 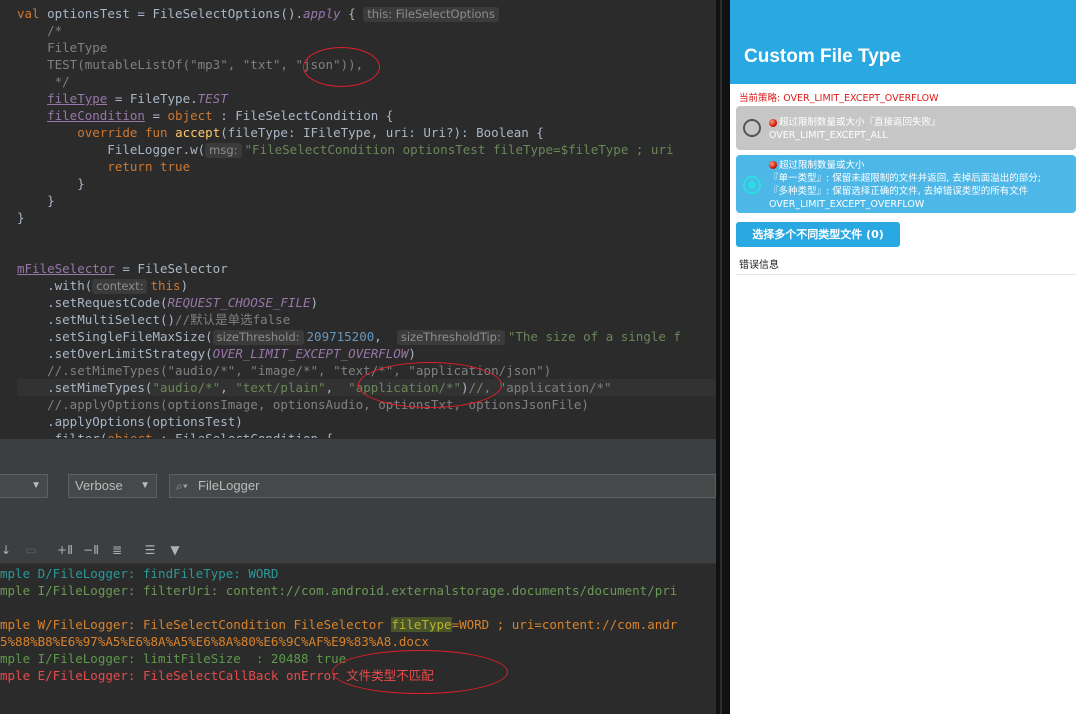 I want to click on search-icon: ⌕▾, so click(x=182, y=486).